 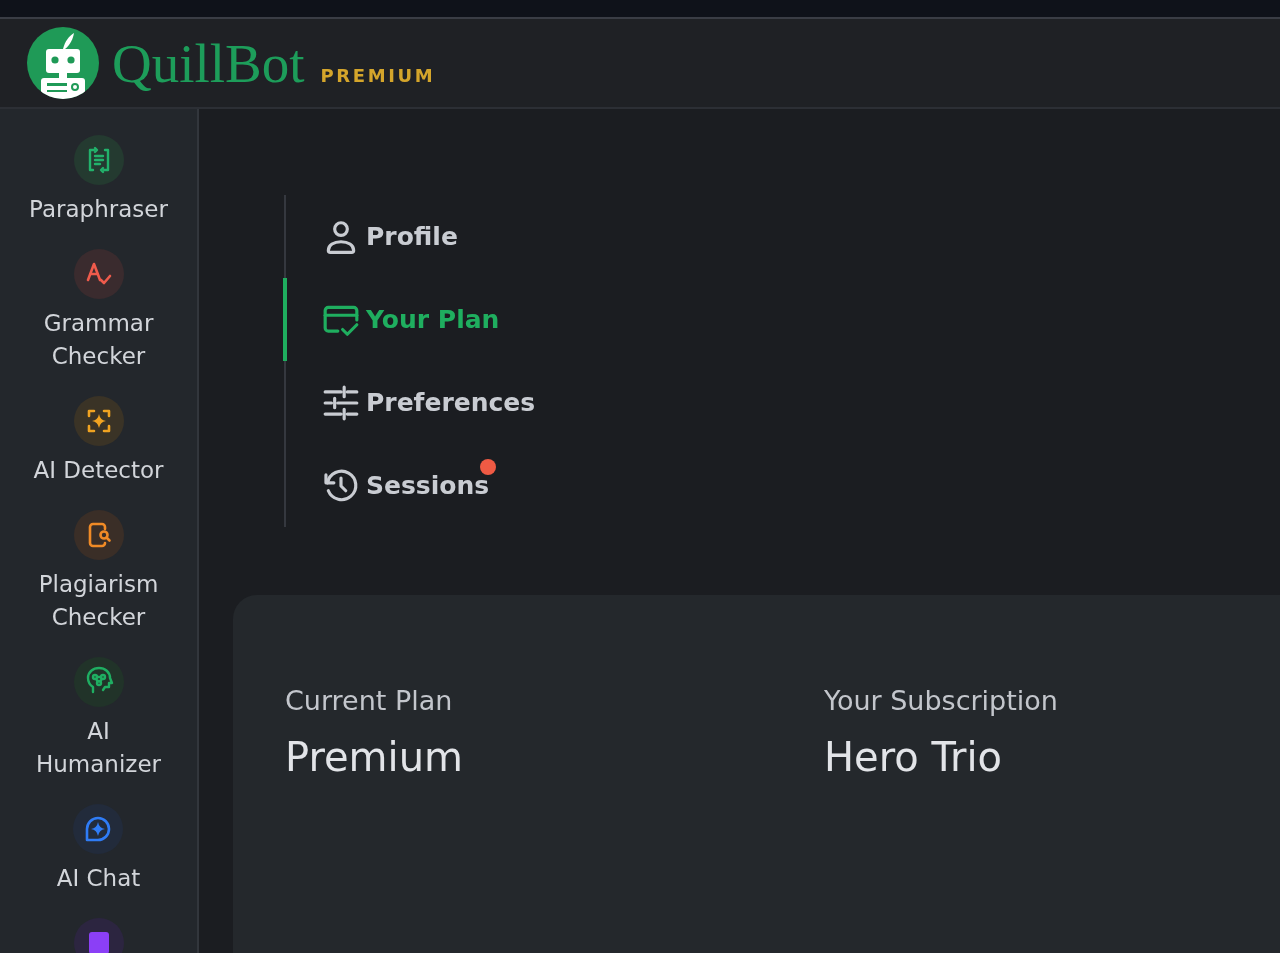 What do you see at coordinates (409, 319) in the screenshot?
I see `settings-tab: Your Plan` at bounding box center [409, 319].